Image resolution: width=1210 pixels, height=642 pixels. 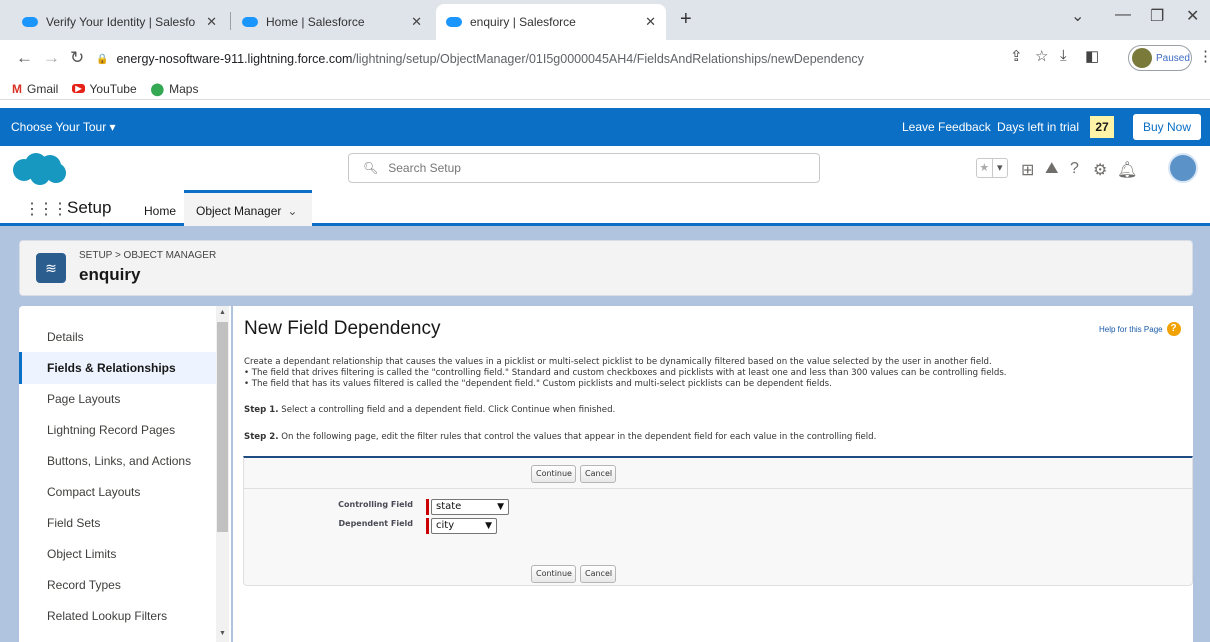 I want to click on download-icon: ⤓, so click(x=1063, y=55).